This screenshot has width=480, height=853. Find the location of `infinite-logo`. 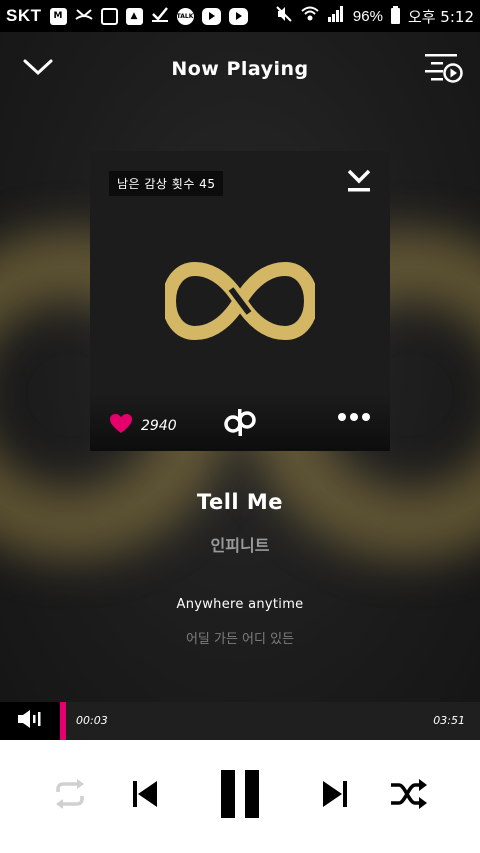

infinite-logo is located at coordinates (240, 301).